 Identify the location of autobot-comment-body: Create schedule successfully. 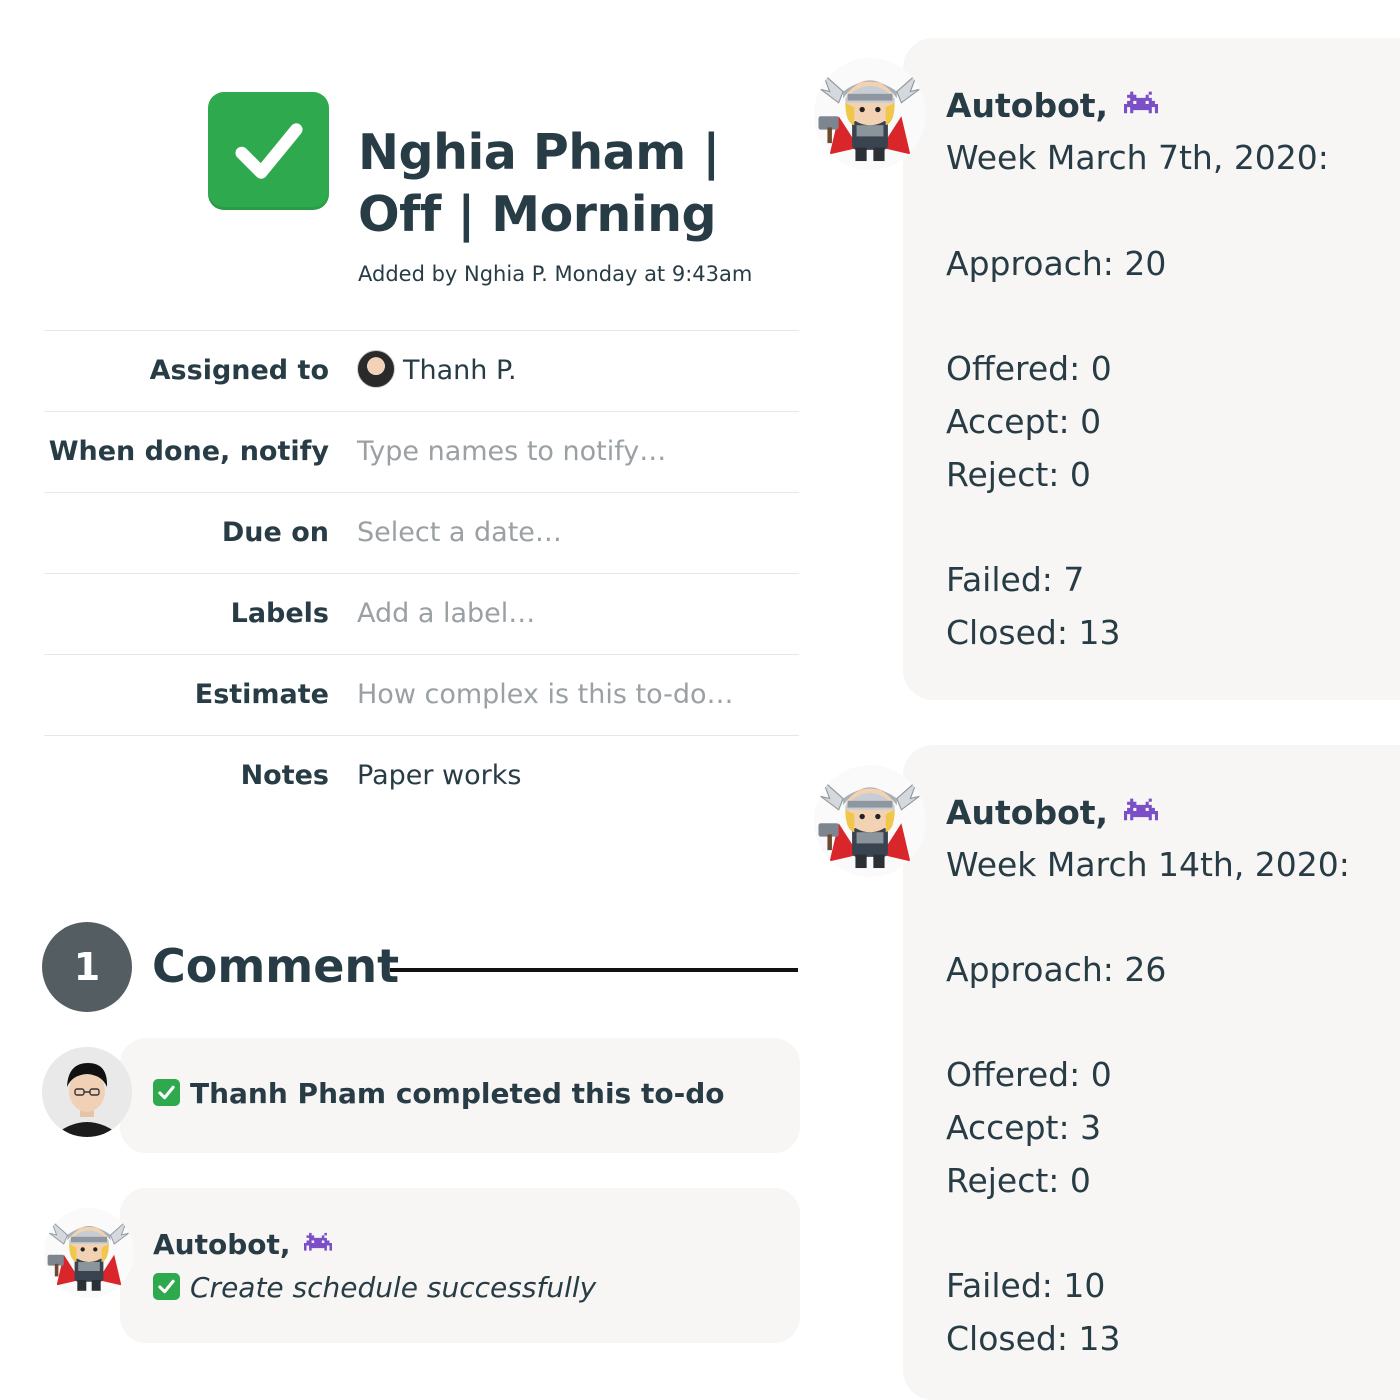
(374, 1287).